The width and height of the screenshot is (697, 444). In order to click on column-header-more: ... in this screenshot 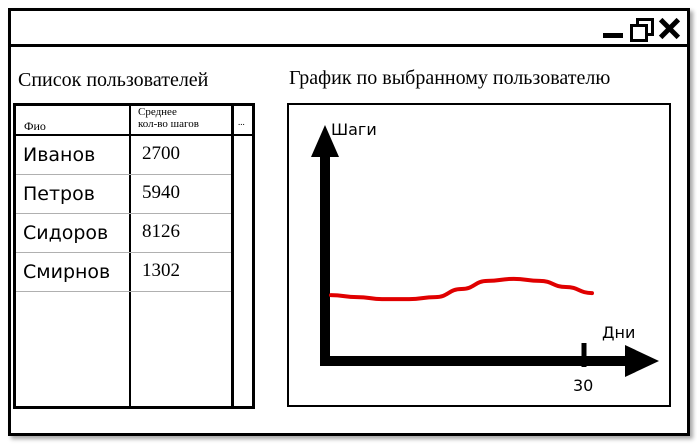, I will do `click(241, 122)`.